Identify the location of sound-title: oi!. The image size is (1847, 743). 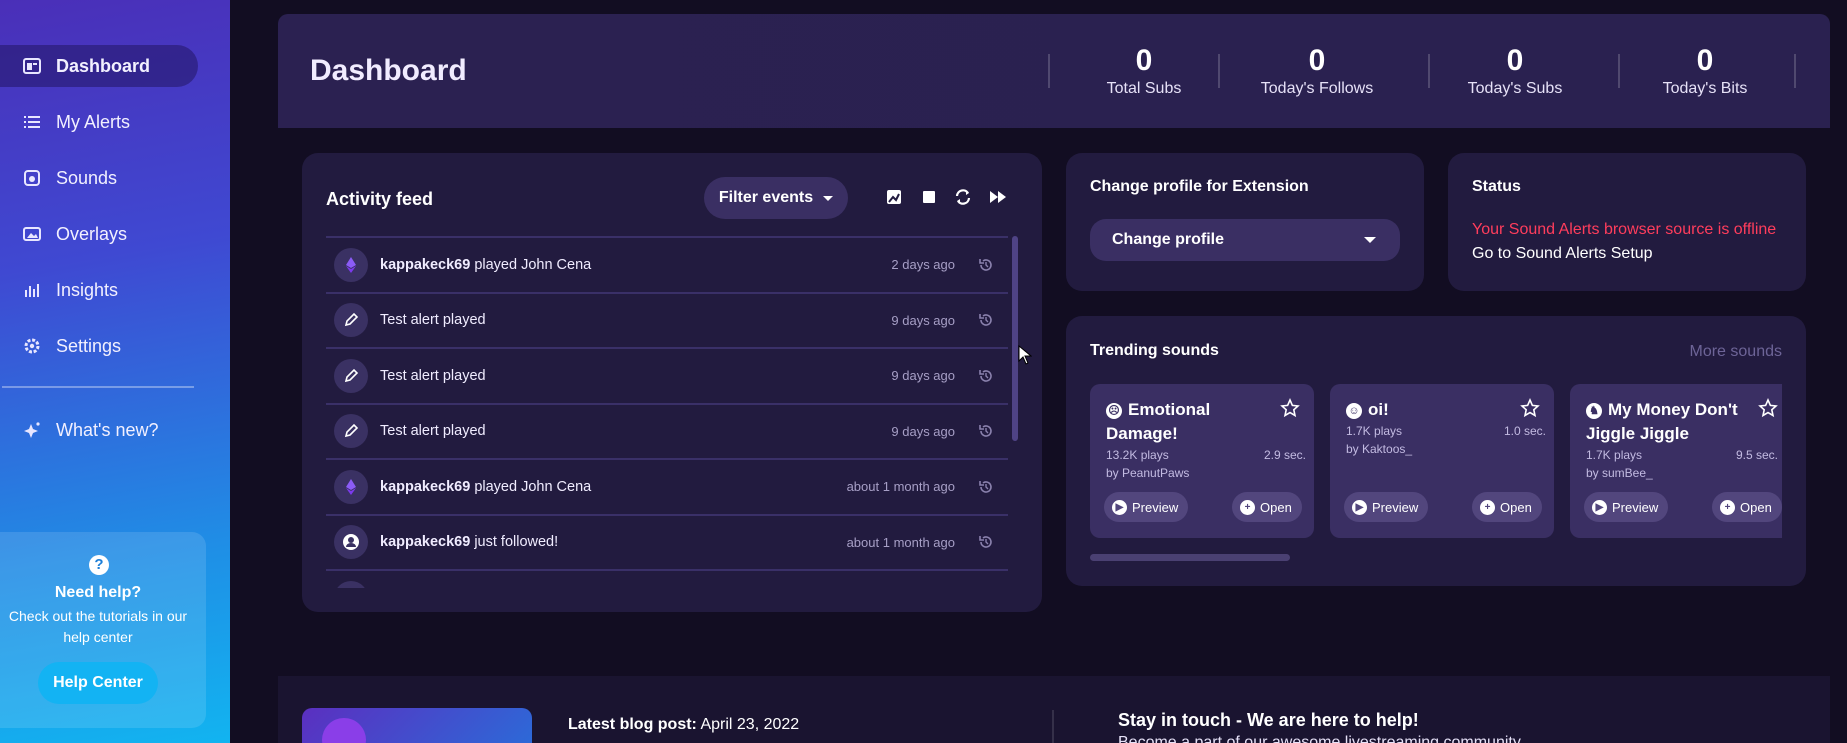
(1378, 409).